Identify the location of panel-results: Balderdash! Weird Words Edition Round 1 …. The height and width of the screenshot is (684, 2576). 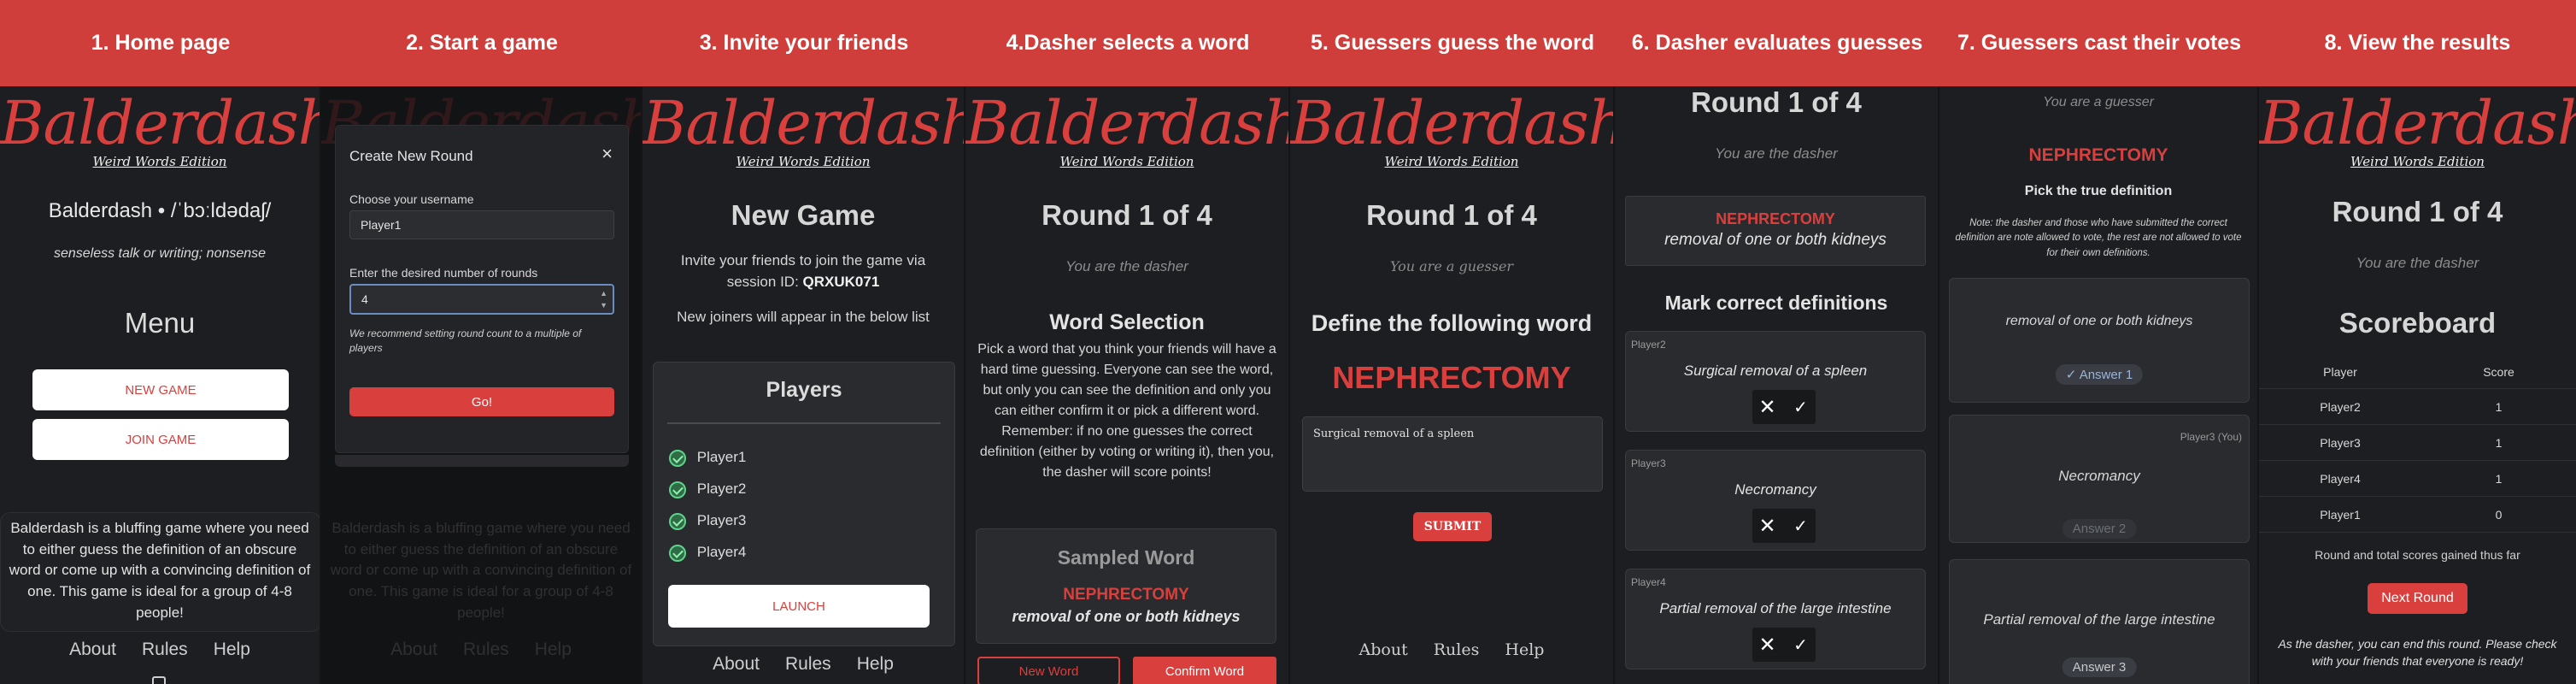
(2417, 385).